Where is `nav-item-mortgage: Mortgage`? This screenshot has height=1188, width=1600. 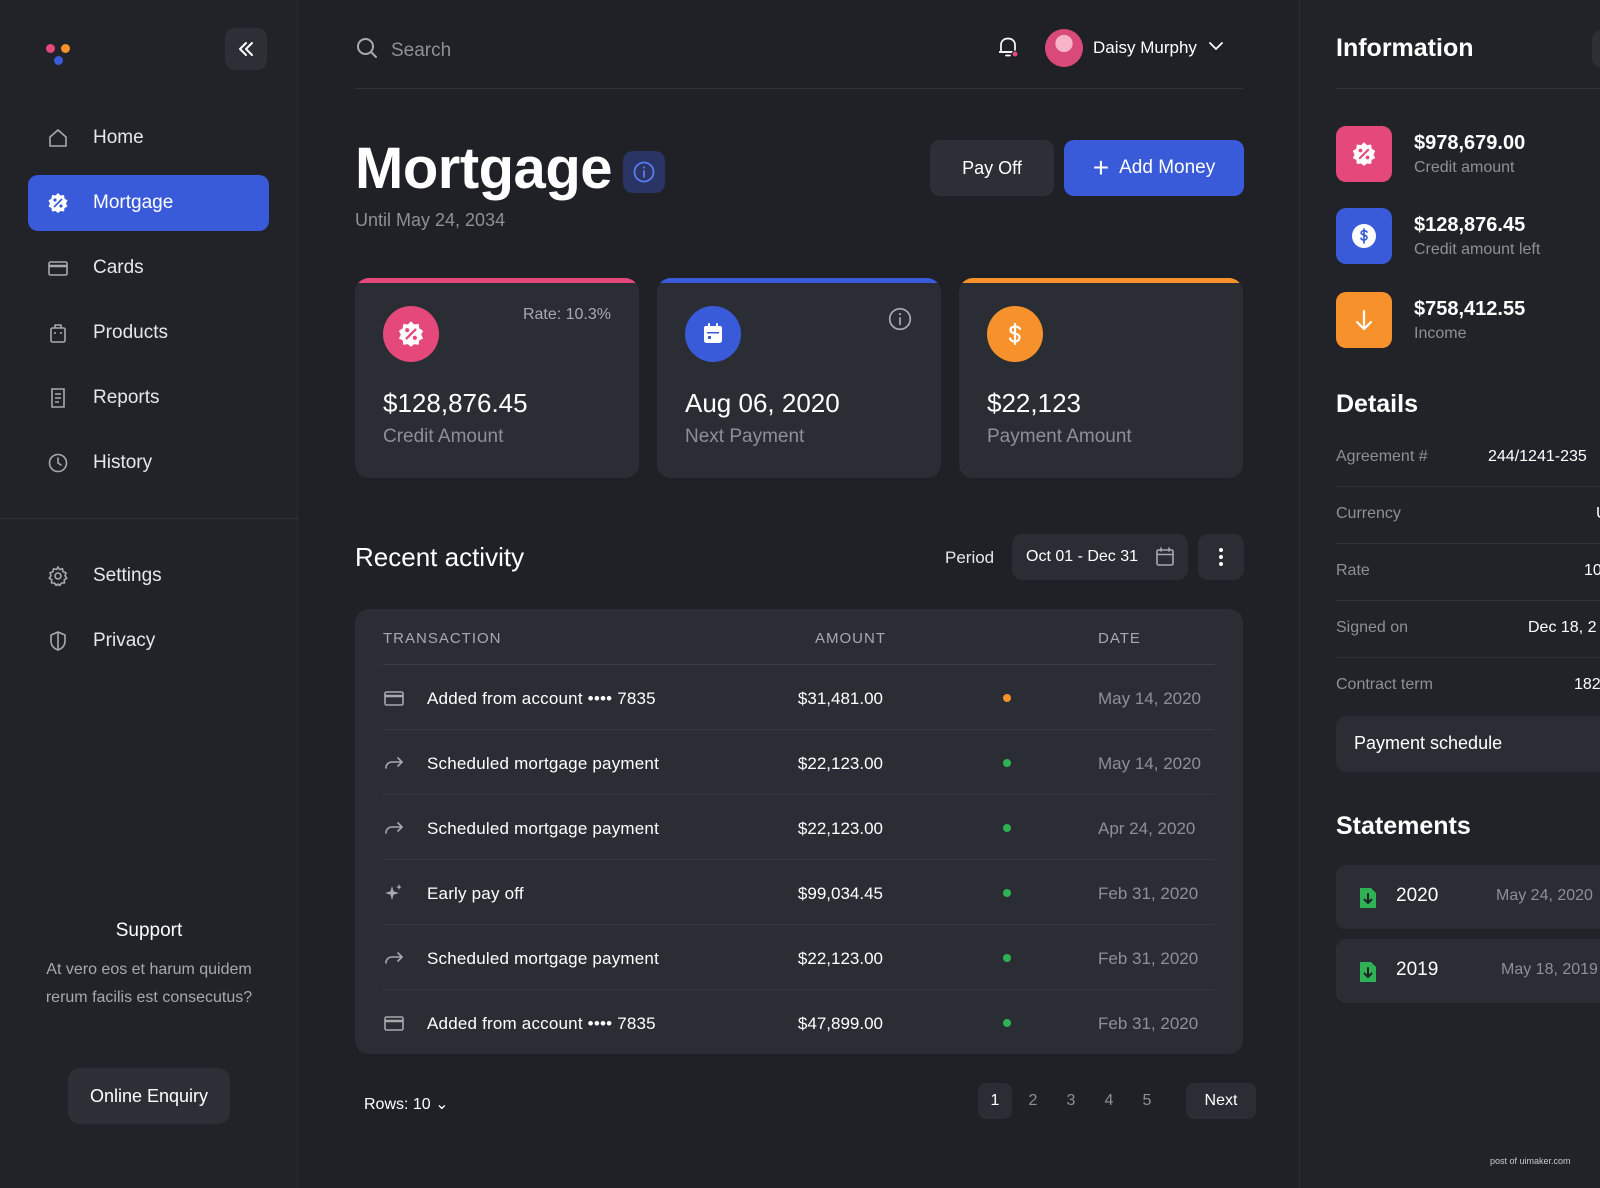 nav-item-mortgage: Mortgage is located at coordinates (148, 203).